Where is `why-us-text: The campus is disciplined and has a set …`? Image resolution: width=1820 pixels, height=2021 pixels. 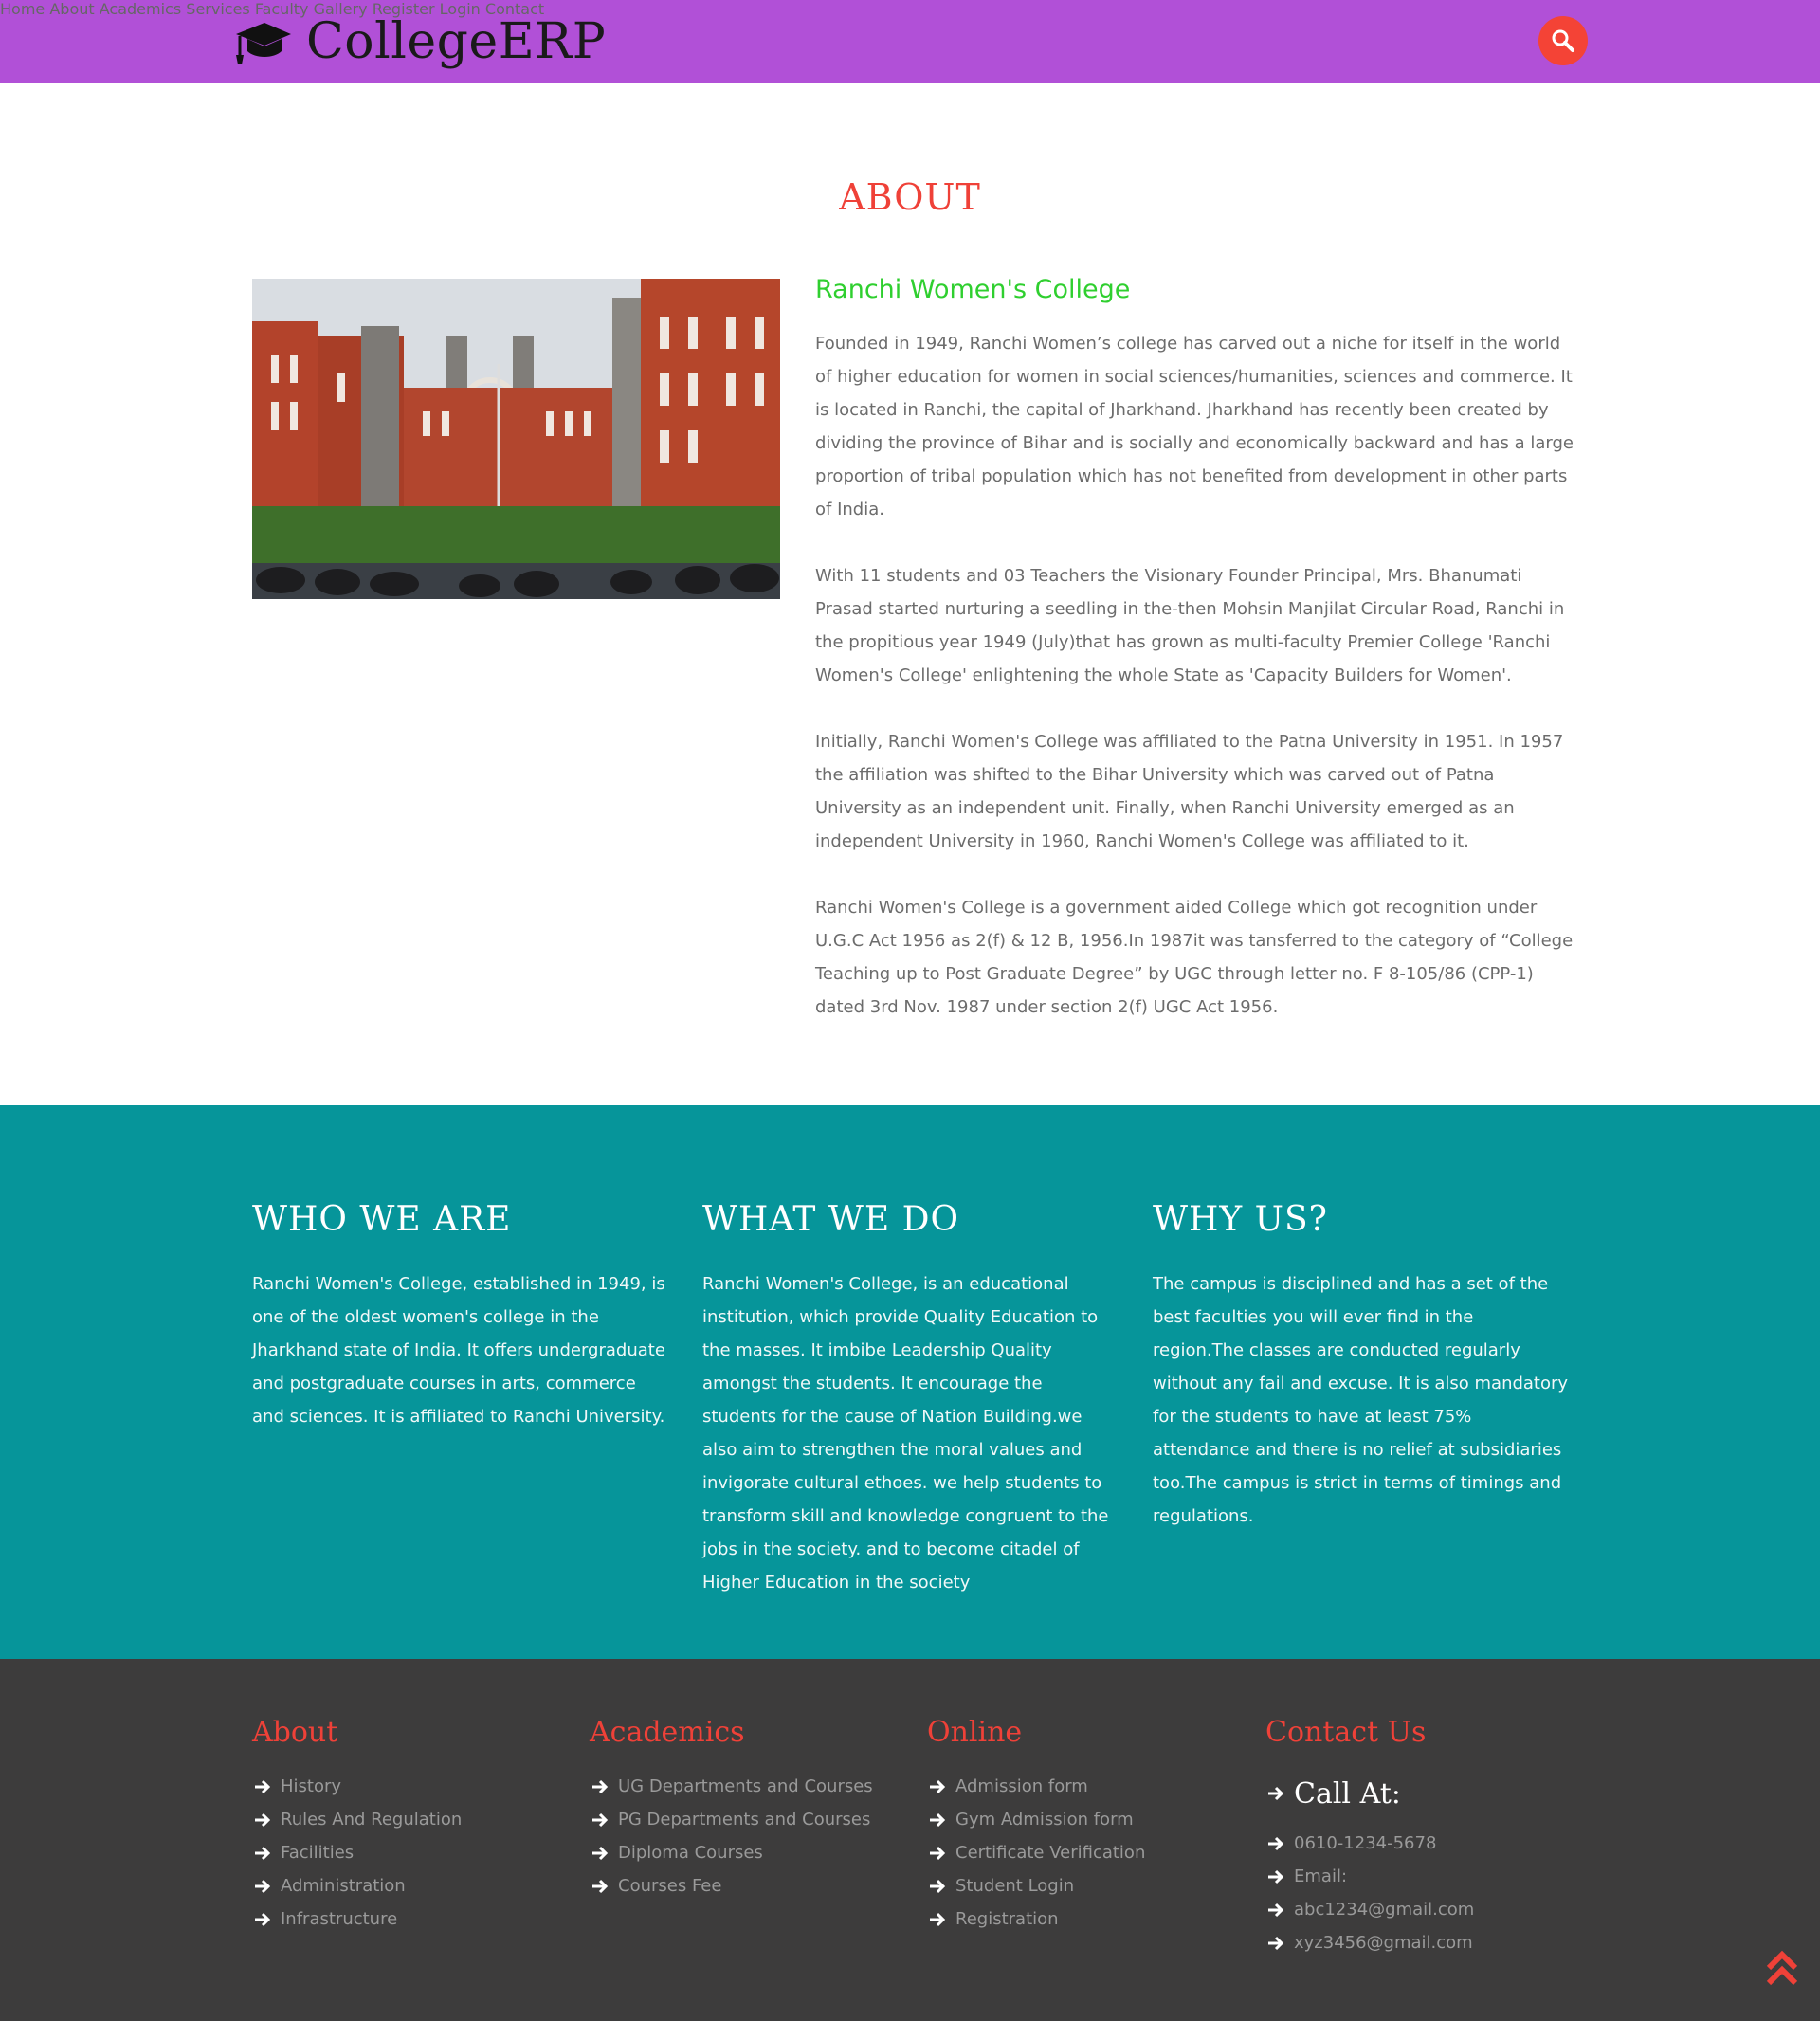
why-us-text: The campus is disciplined and has a set … is located at coordinates (1361, 1400).